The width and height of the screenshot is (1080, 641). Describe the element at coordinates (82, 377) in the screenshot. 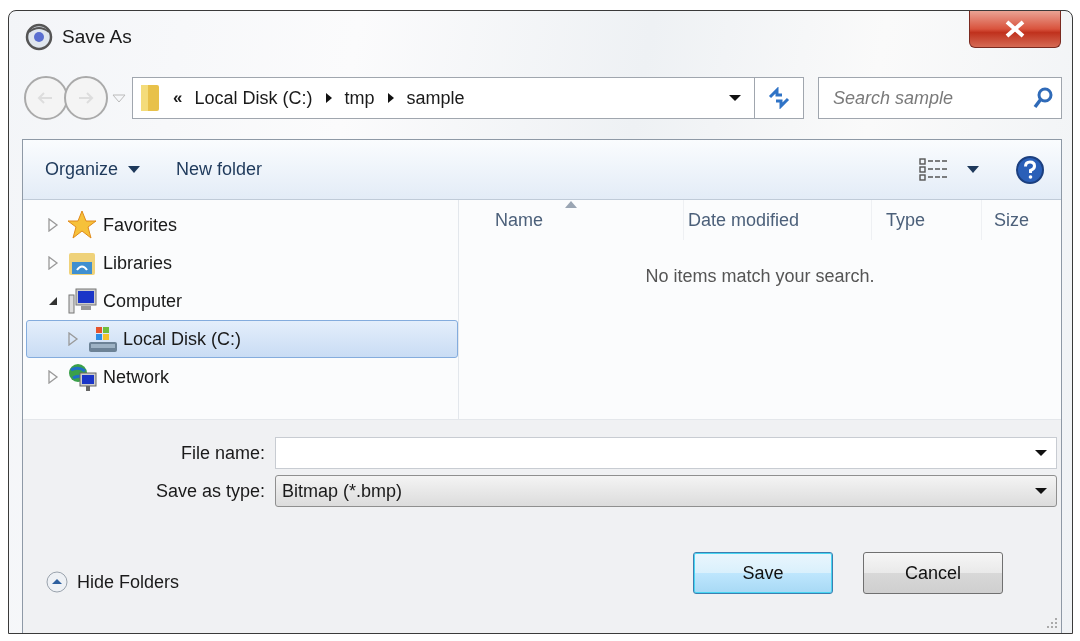

I see `network-icon` at that location.